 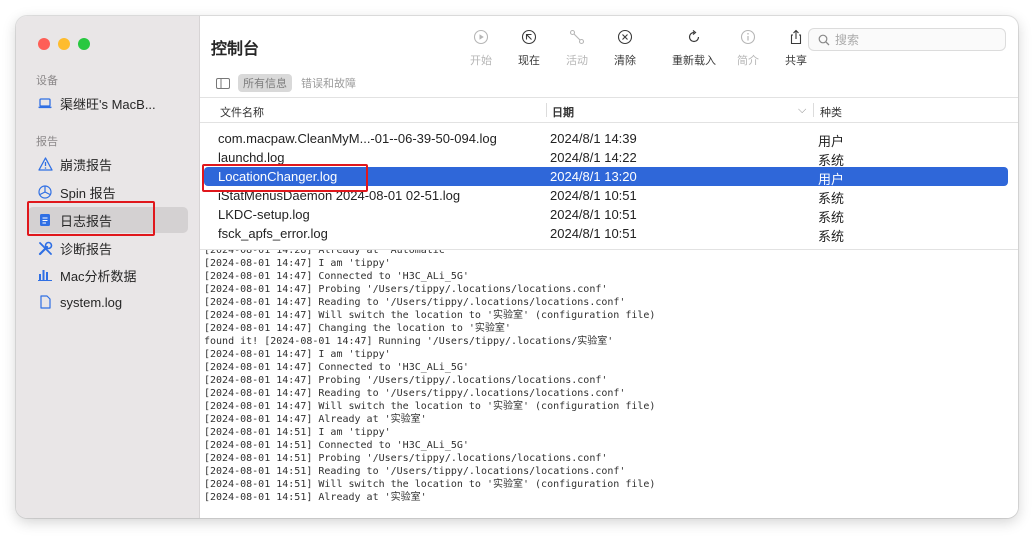 I want to click on reload-button: 重新载入, so click(x=694, y=48).